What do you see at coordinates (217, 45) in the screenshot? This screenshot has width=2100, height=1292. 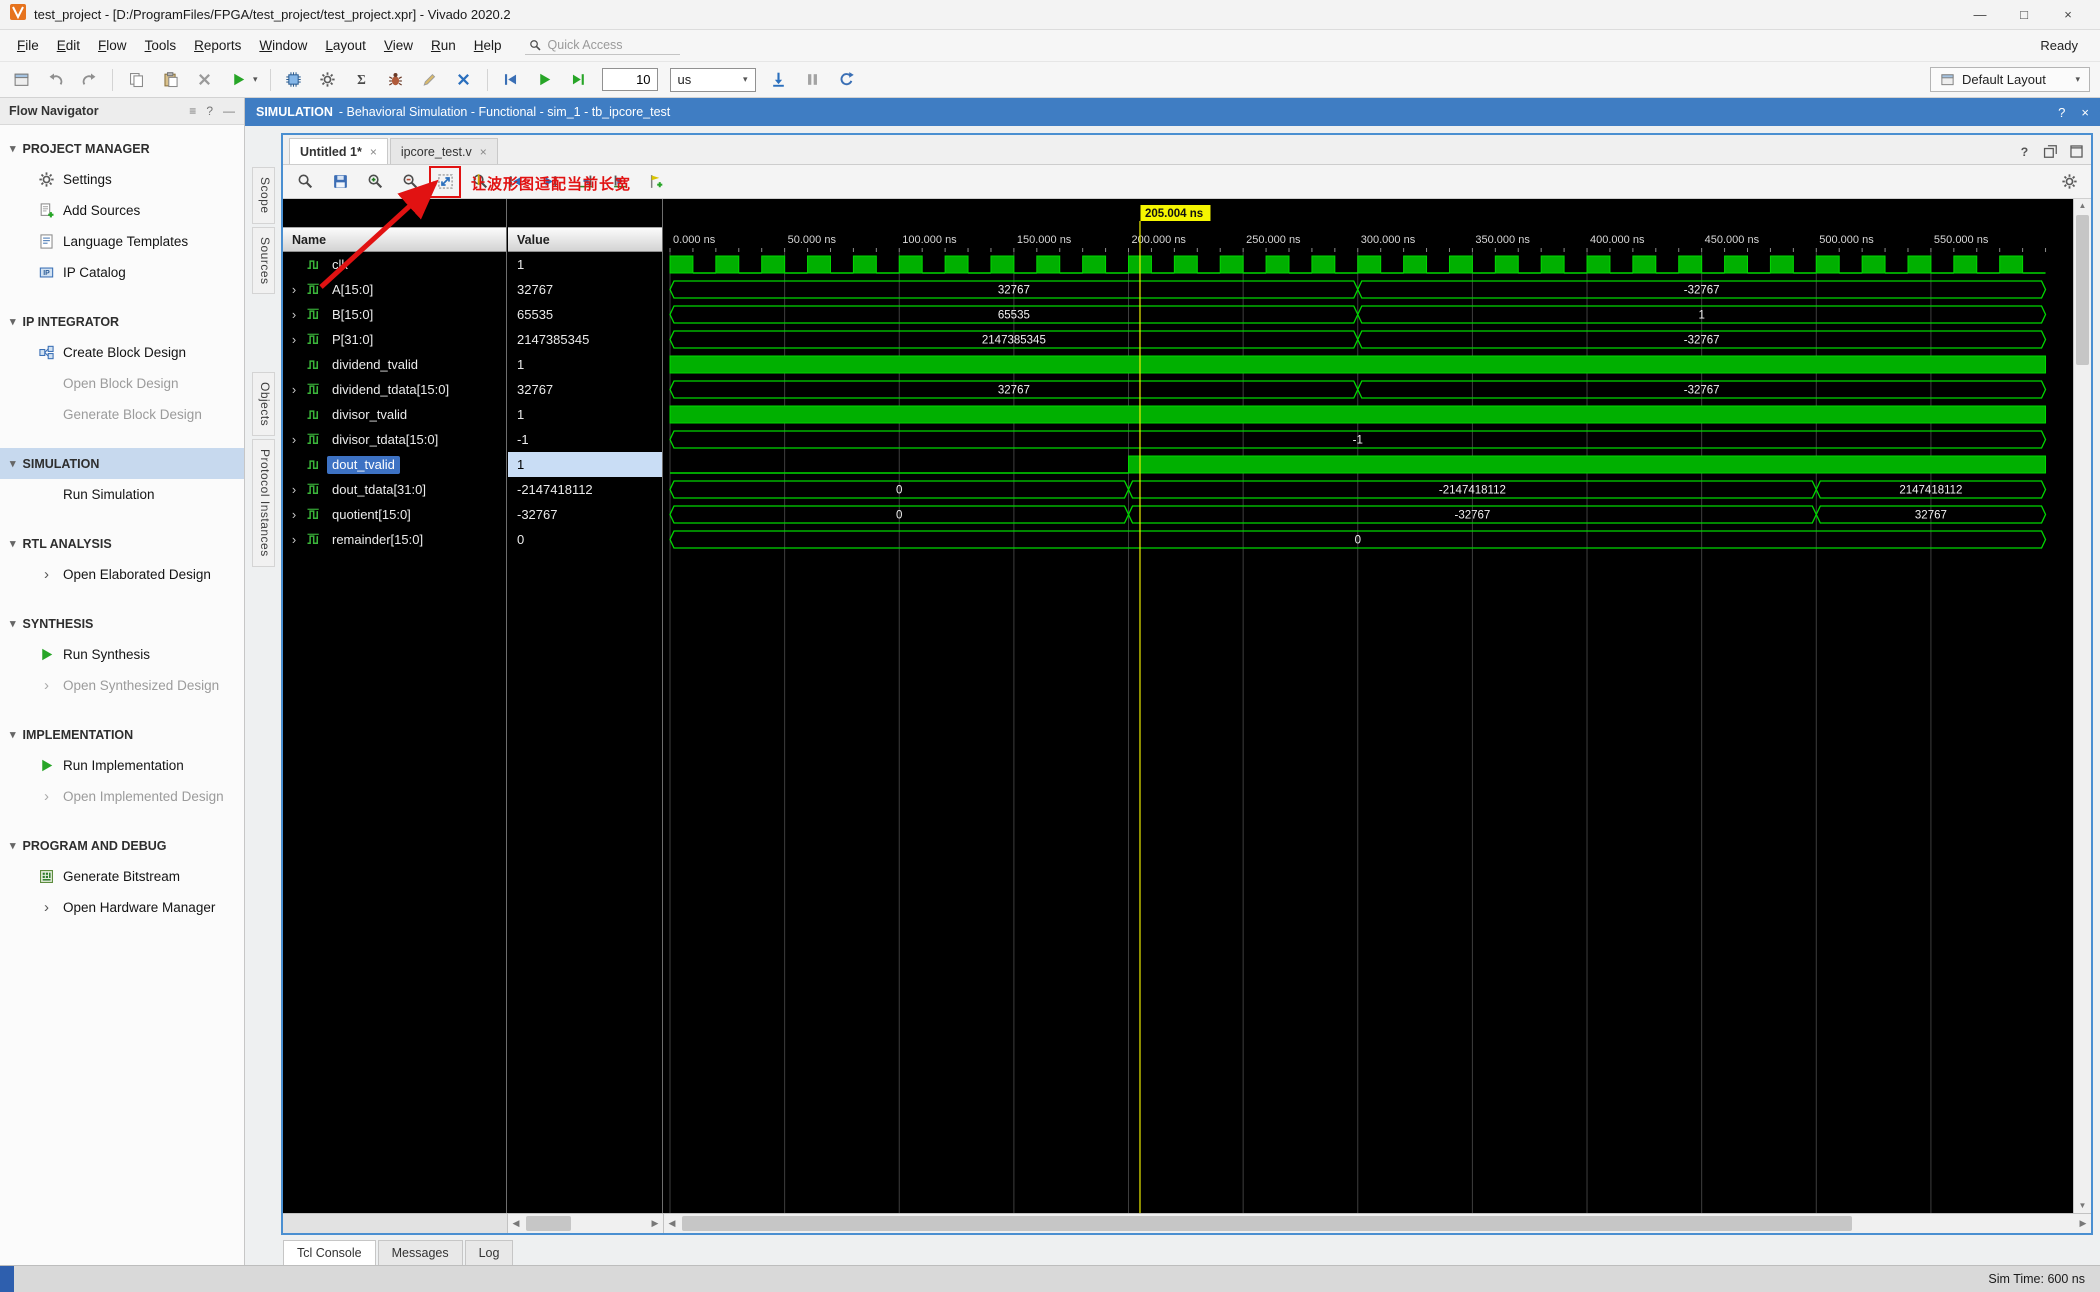 I see `menu-reports: Reports` at bounding box center [217, 45].